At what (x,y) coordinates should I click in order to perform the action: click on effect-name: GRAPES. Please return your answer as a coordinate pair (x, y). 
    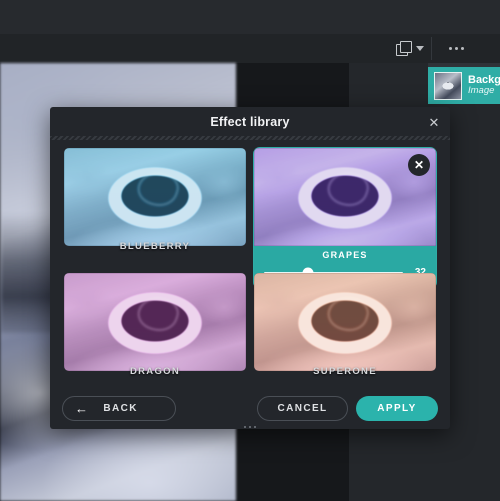
    Looking at the image, I should click on (345, 255).